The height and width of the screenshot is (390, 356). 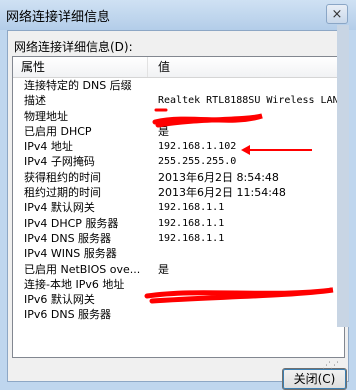 I want to click on property-cell: 租约过期的时间, so click(x=62, y=193).